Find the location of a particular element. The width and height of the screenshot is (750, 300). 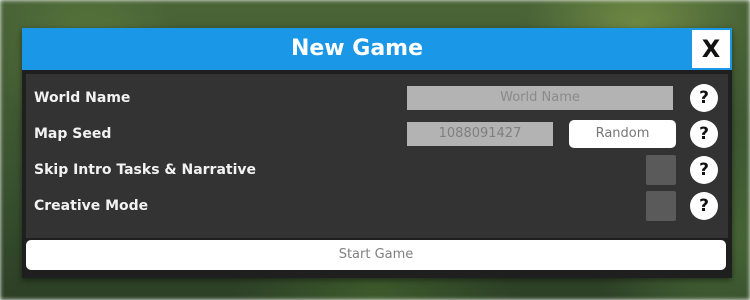

skip-intro-label: Skip Intro Tasks & Narrative is located at coordinates (145, 170).